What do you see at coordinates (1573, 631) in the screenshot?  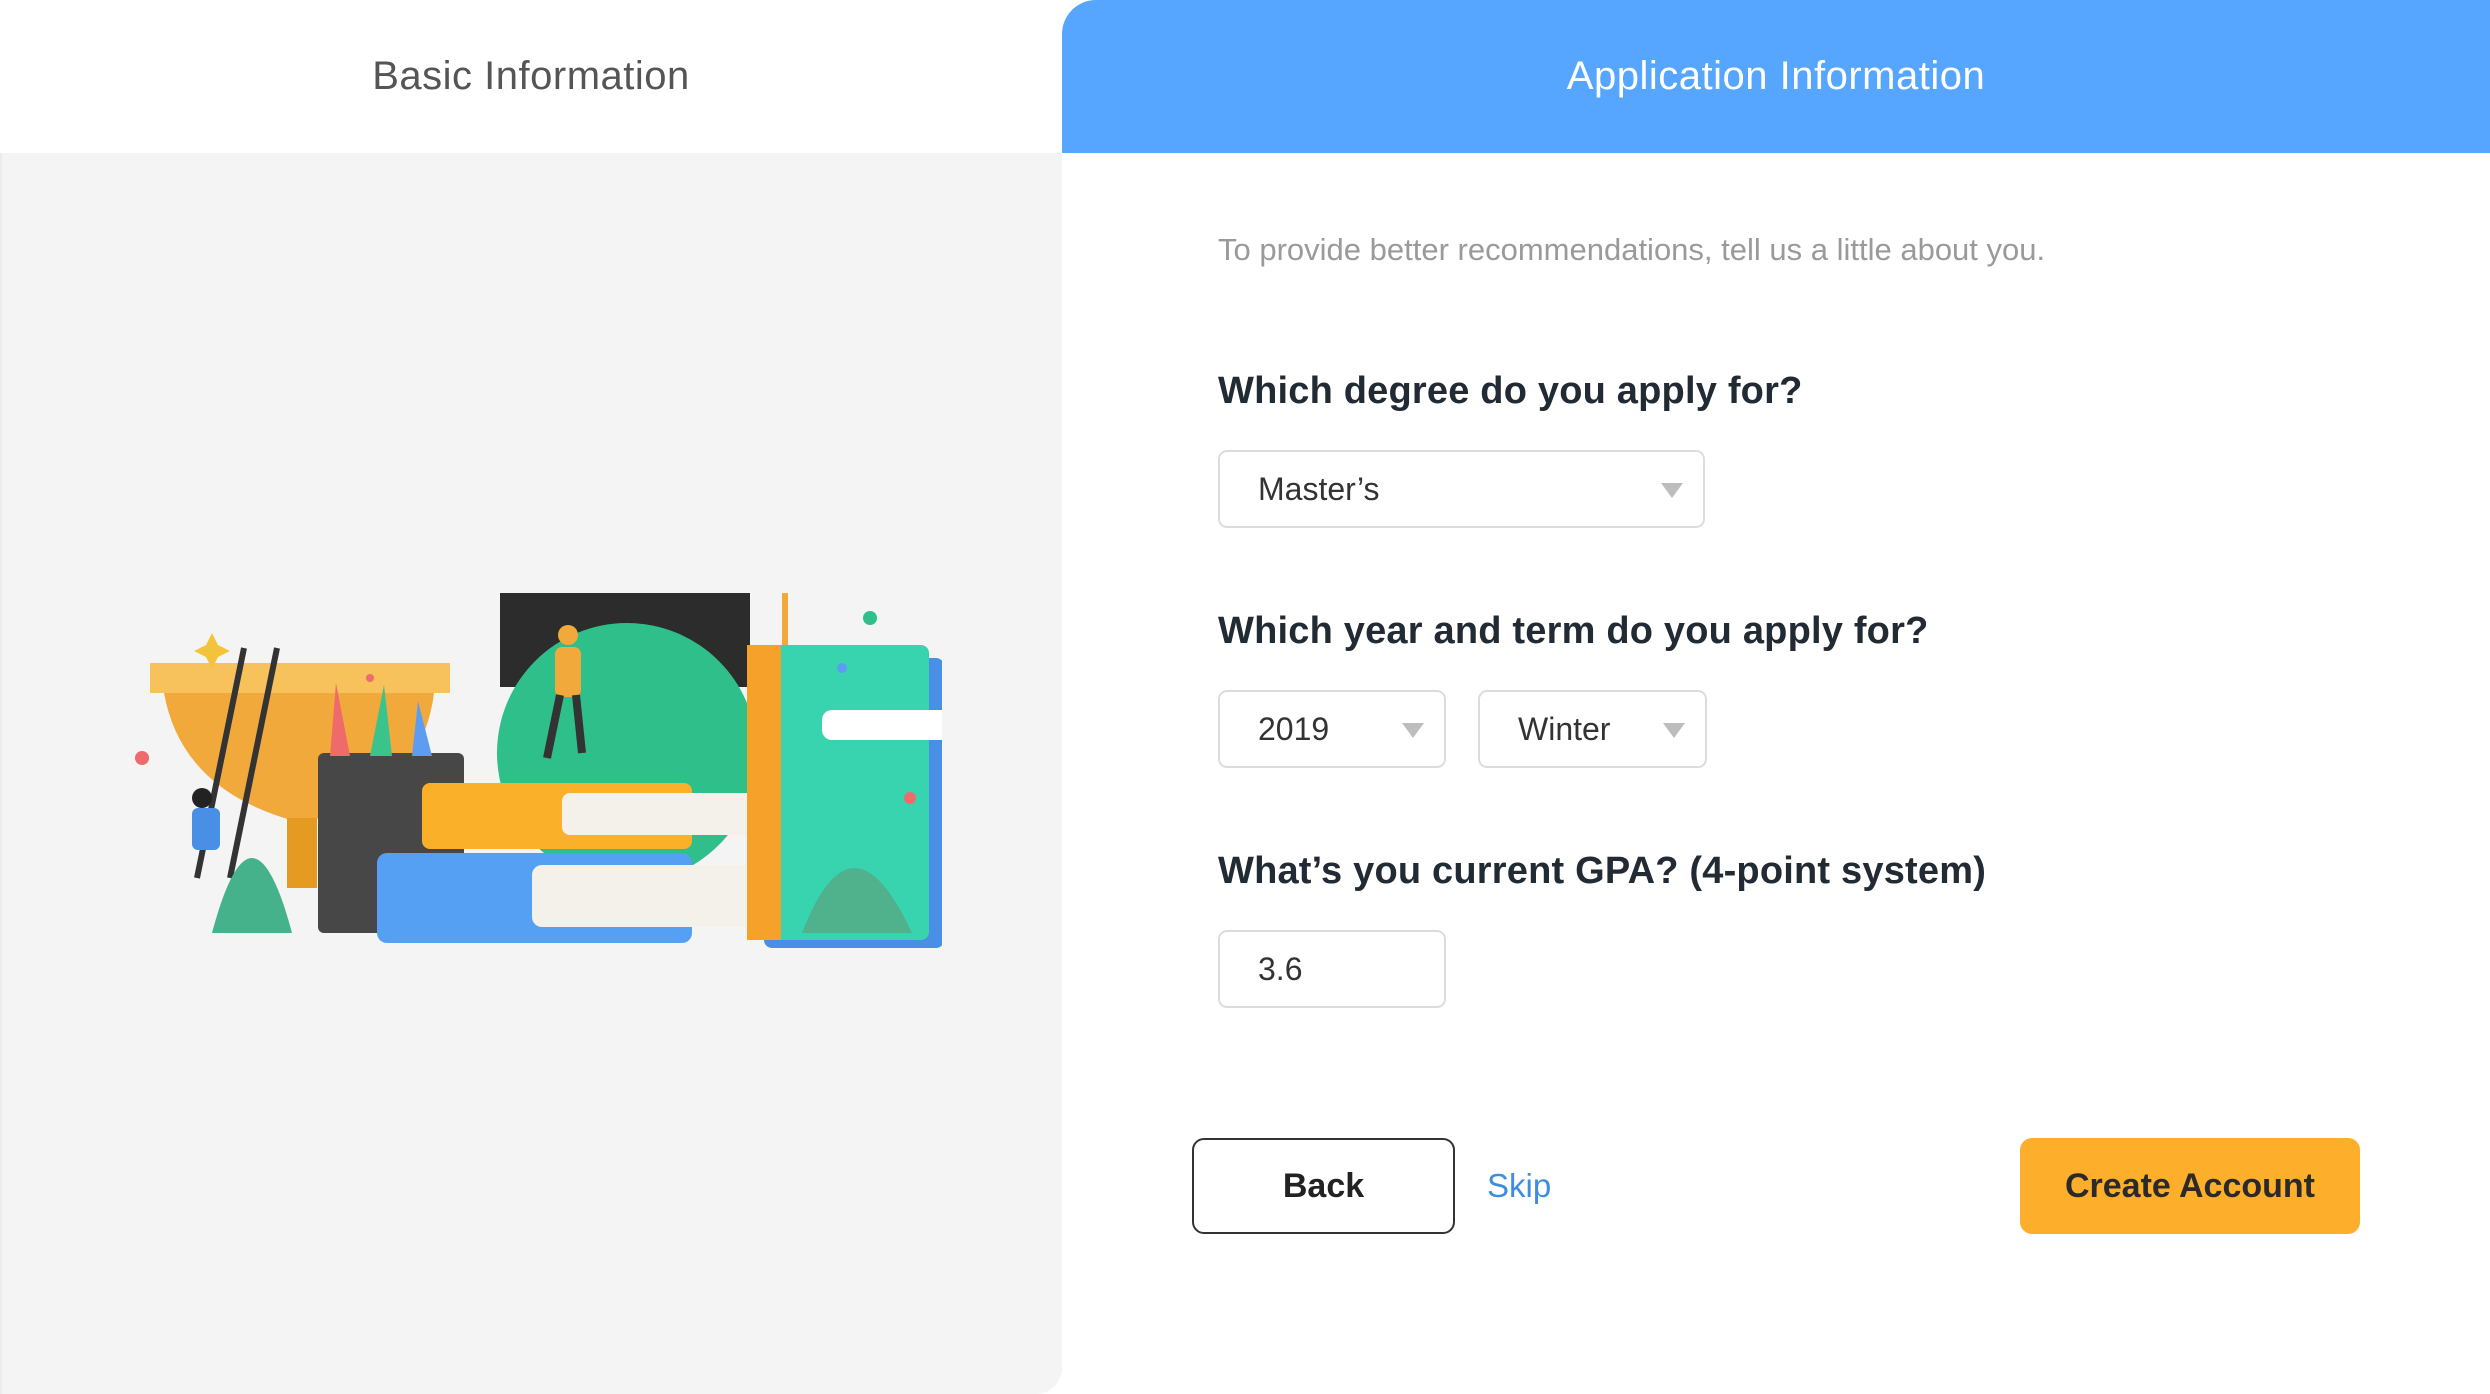 I see `term-question: Which year and term do you apply for?` at bounding box center [1573, 631].